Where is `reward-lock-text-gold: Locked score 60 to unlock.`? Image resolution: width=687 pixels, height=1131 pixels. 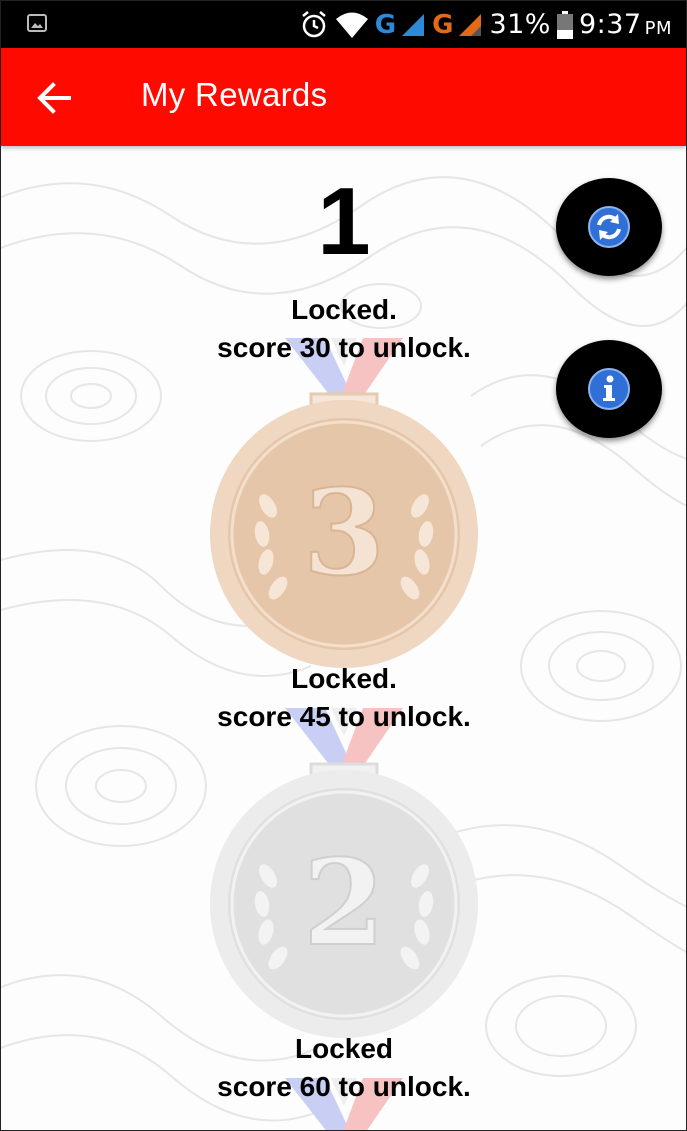
reward-lock-text-gold: Locked score 60 to unlock. is located at coordinates (344, 1068).